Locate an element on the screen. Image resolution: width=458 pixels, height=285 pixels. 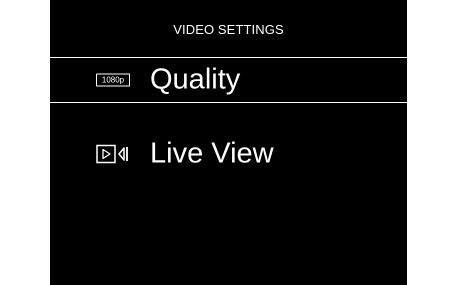
menu-item-quality: 1080p Quality is located at coordinates (228, 80).